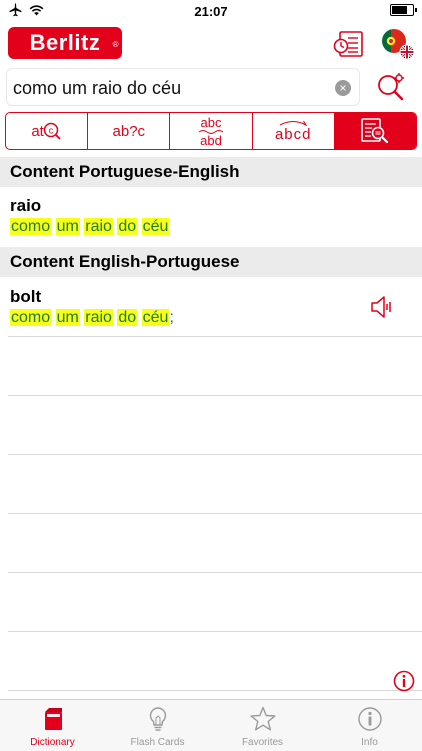 The width and height of the screenshot is (422, 751). I want to click on battery-icon, so click(403, 10).